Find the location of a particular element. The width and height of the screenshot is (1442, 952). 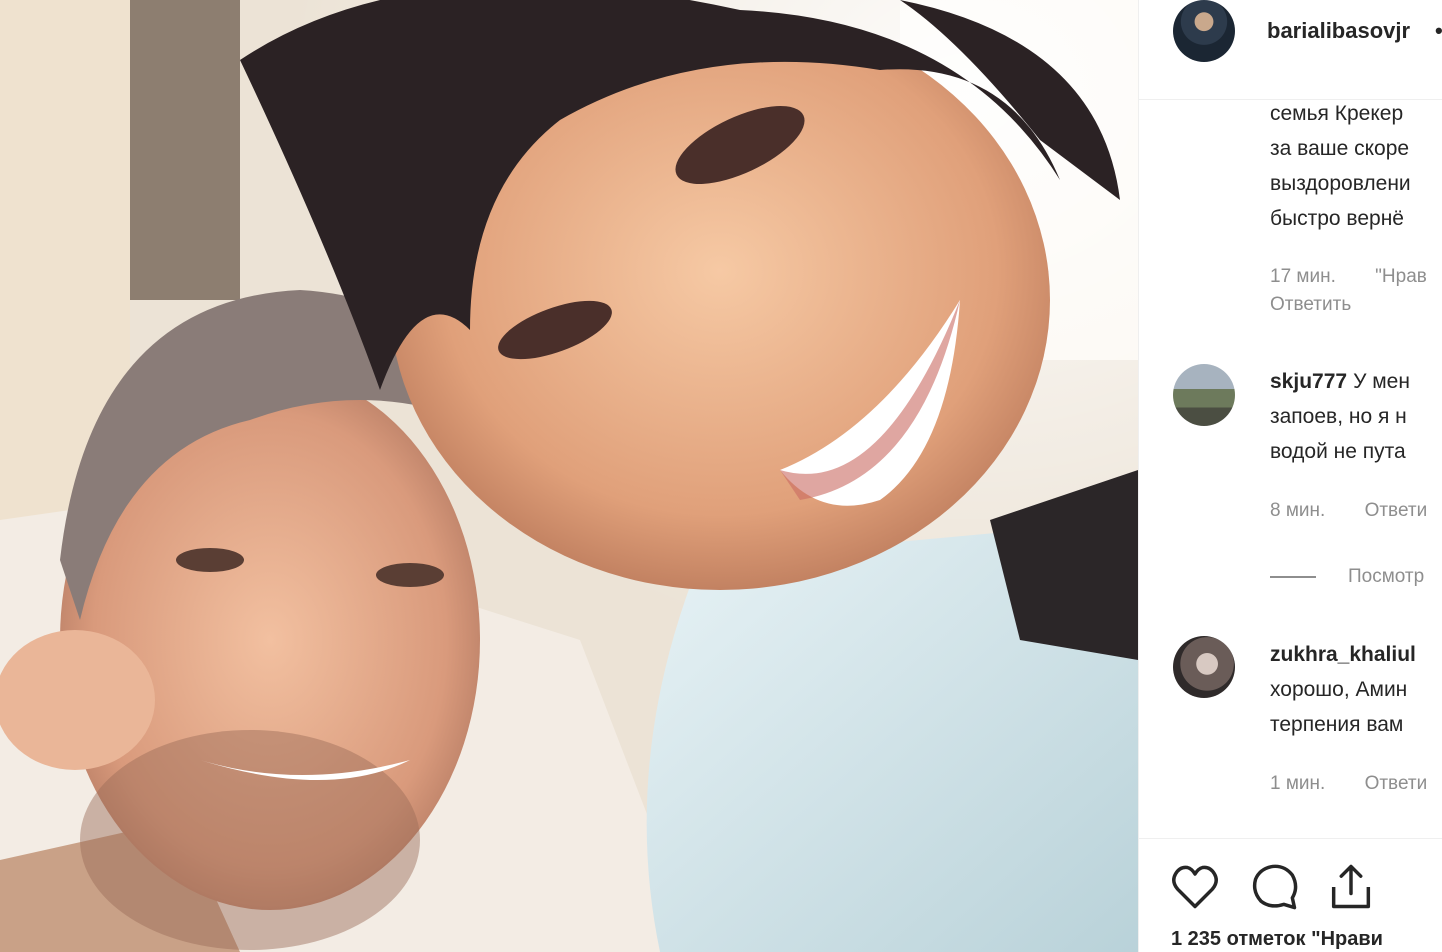

comment-1-time: 17 мин. is located at coordinates (1303, 276).